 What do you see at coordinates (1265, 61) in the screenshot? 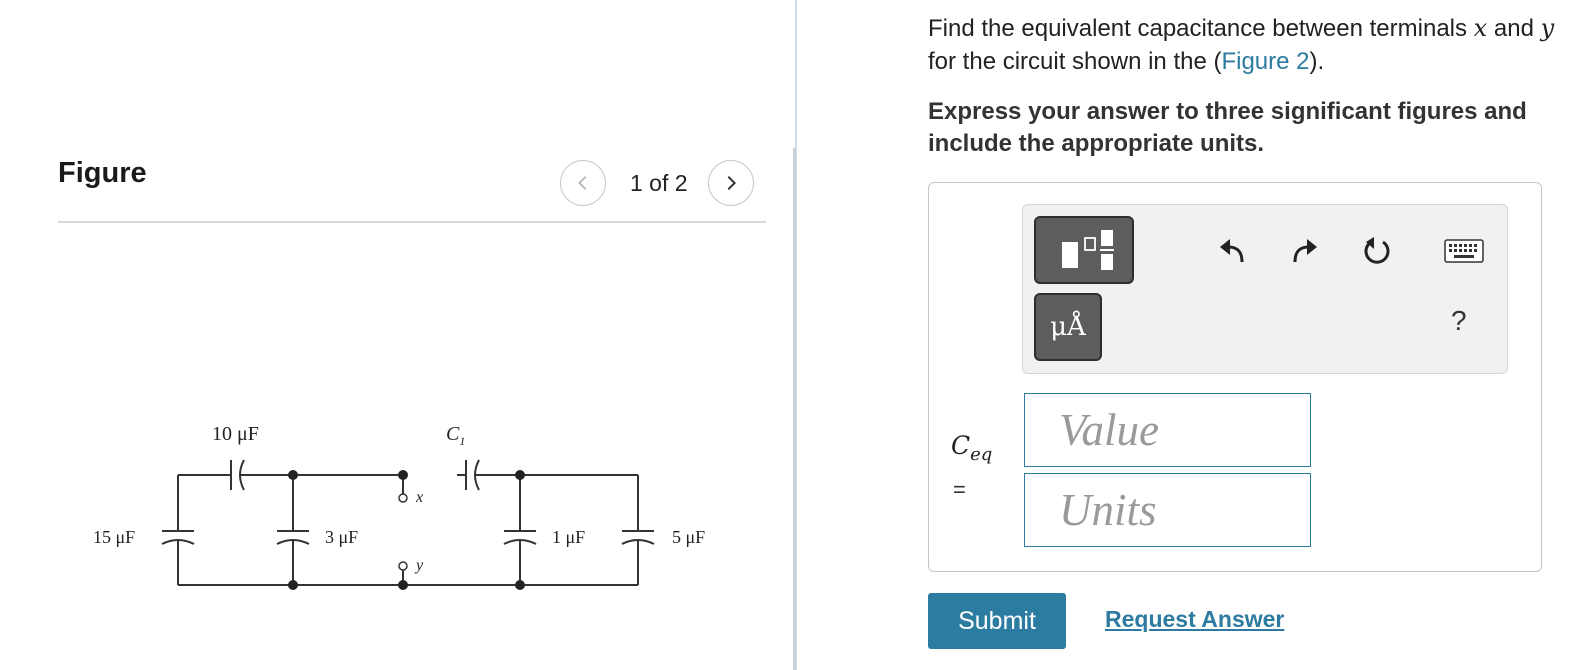
I see `figure-link: Figure 2` at bounding box center [1265, 61].